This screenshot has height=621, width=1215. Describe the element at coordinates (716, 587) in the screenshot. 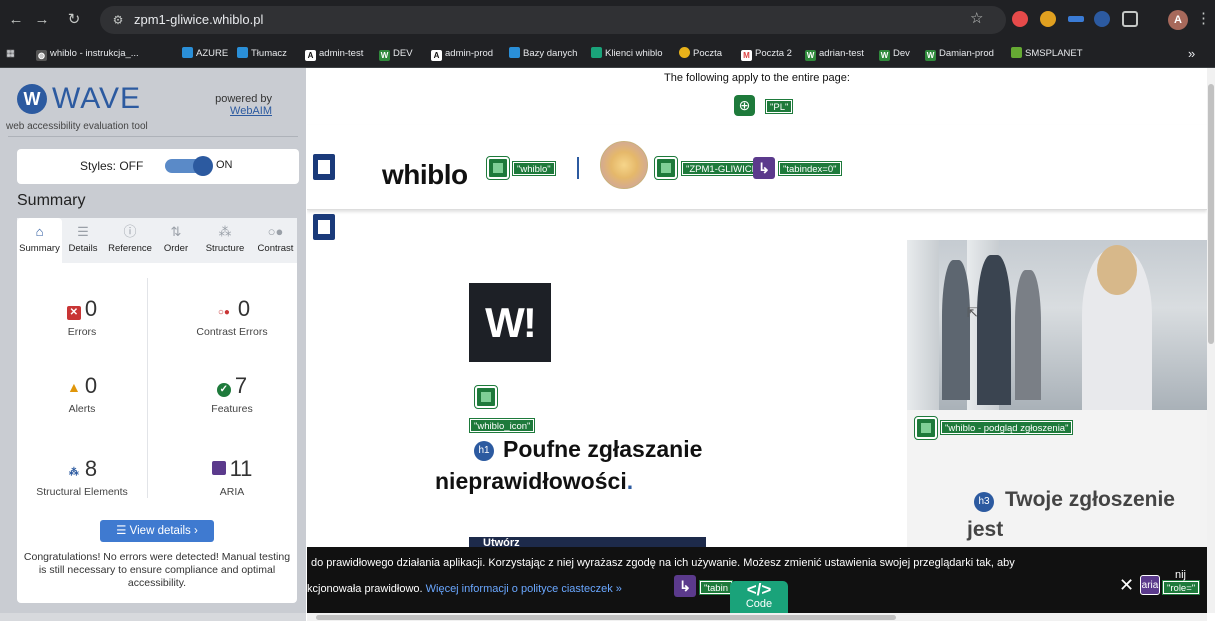

I see `tabindex-tag: "tabin` at that location.